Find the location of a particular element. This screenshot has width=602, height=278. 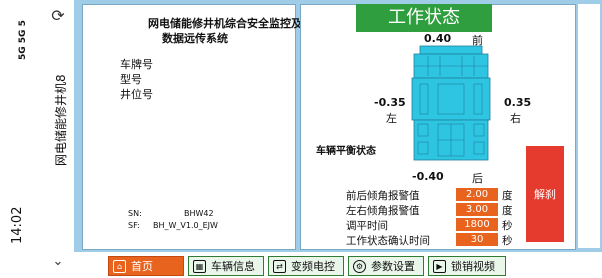

pitch-alarm-value: 2.00 is located at coordinates (477, 194).